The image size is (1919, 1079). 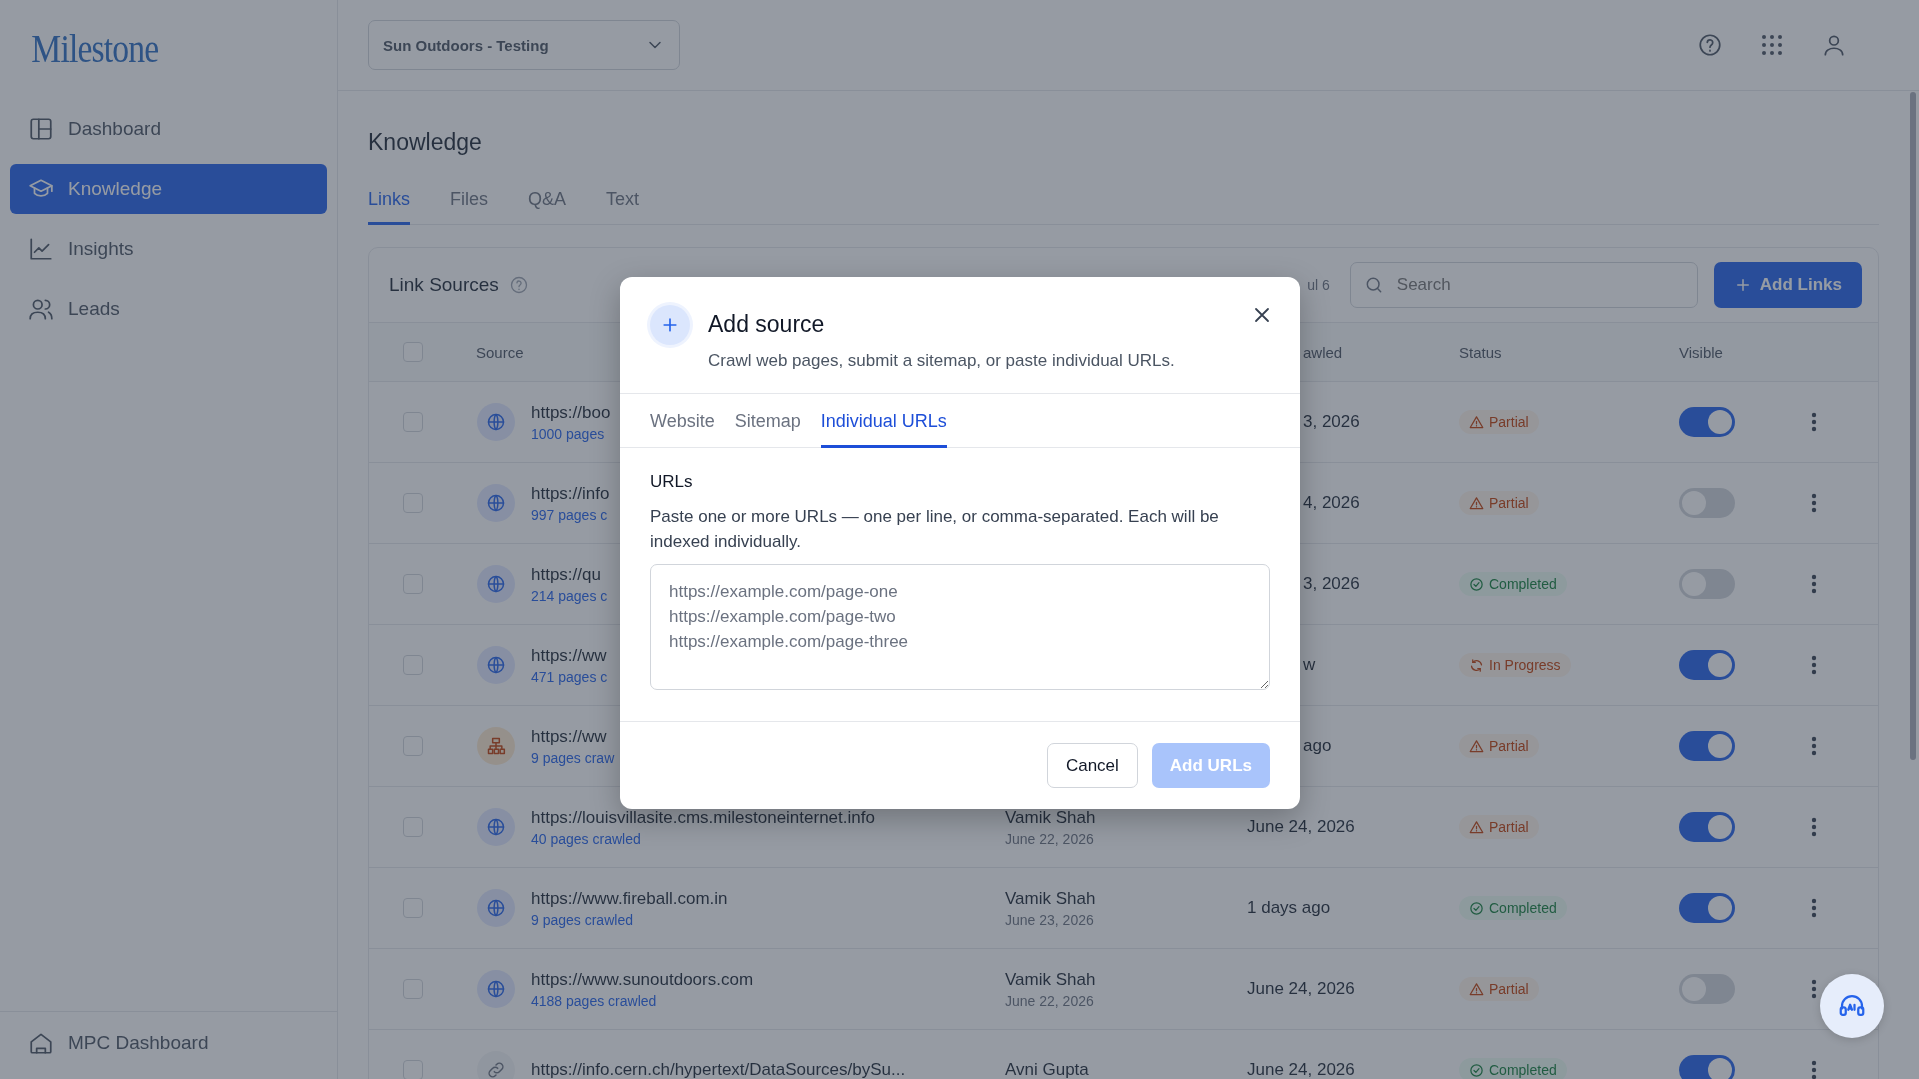 I want to click on search-field: Search, so click(x=1523, y=285).